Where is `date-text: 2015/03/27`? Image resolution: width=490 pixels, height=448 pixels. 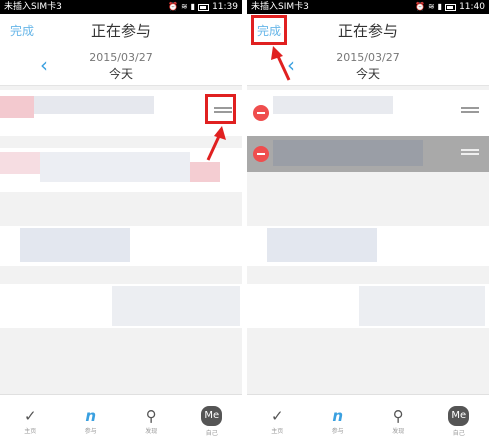
date-text: 2015/03/27 is located at coordinates (121, 57).